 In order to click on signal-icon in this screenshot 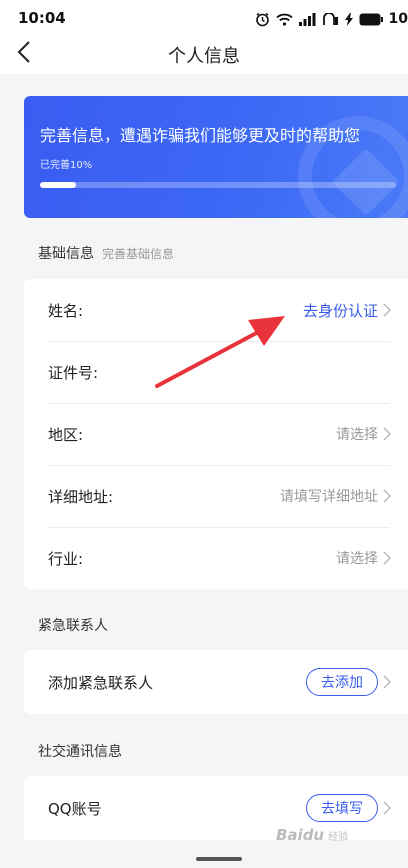, I will do `click(307, 19)`.